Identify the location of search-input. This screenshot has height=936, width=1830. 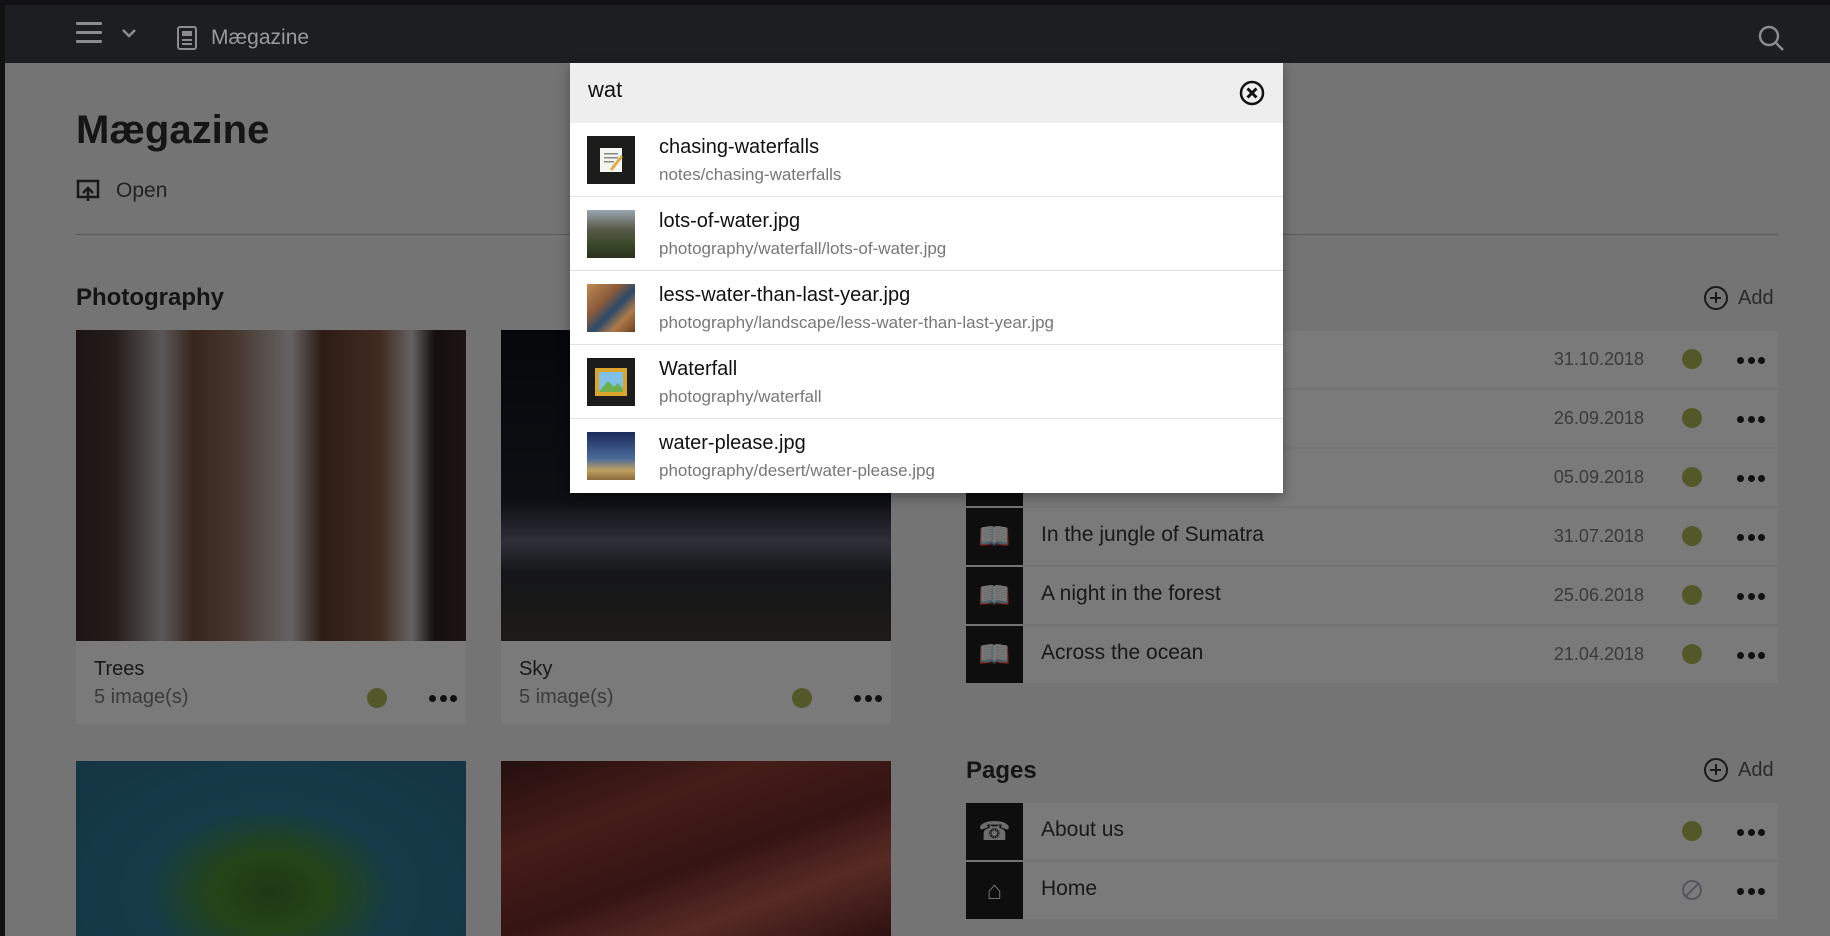
(888, 90).